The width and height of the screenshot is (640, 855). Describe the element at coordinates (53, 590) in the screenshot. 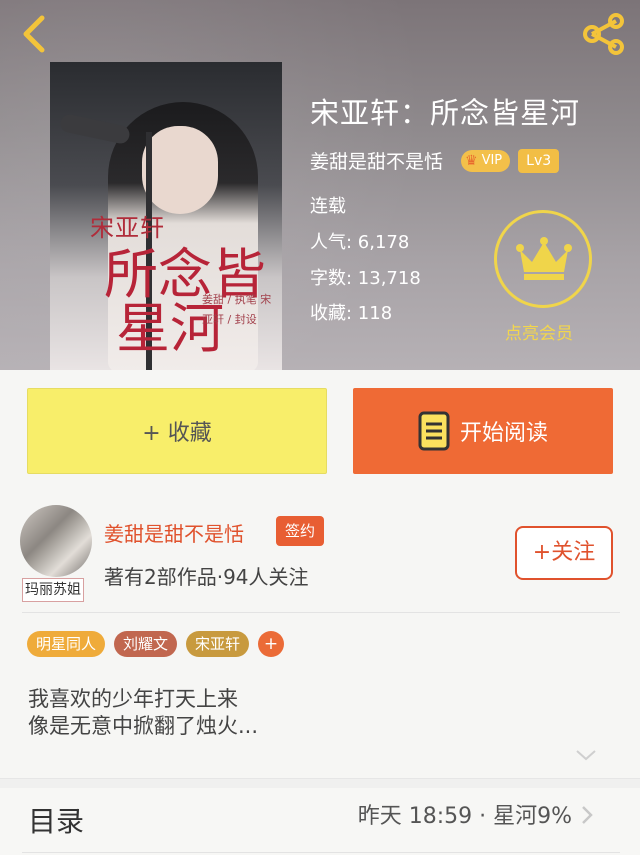

I see `avatar-caption: 玛丽苏姐` at that location.